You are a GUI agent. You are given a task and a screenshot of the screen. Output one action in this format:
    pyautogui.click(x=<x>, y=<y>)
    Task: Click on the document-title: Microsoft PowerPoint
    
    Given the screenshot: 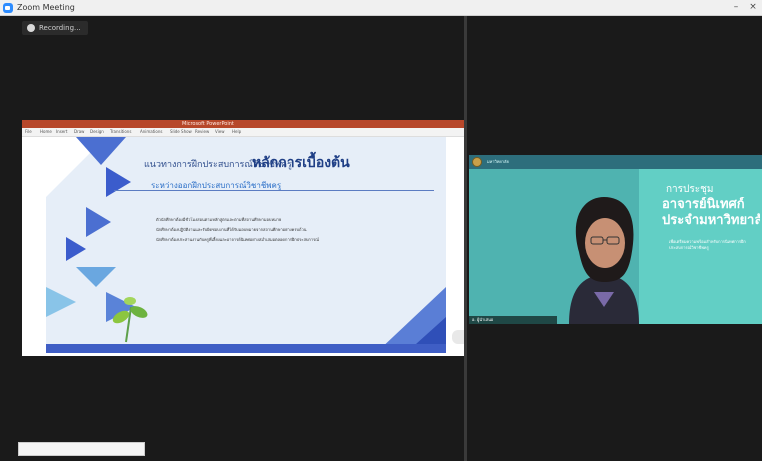 What is the action you would take?
    pyautogui.click(x=208, y=124)
    